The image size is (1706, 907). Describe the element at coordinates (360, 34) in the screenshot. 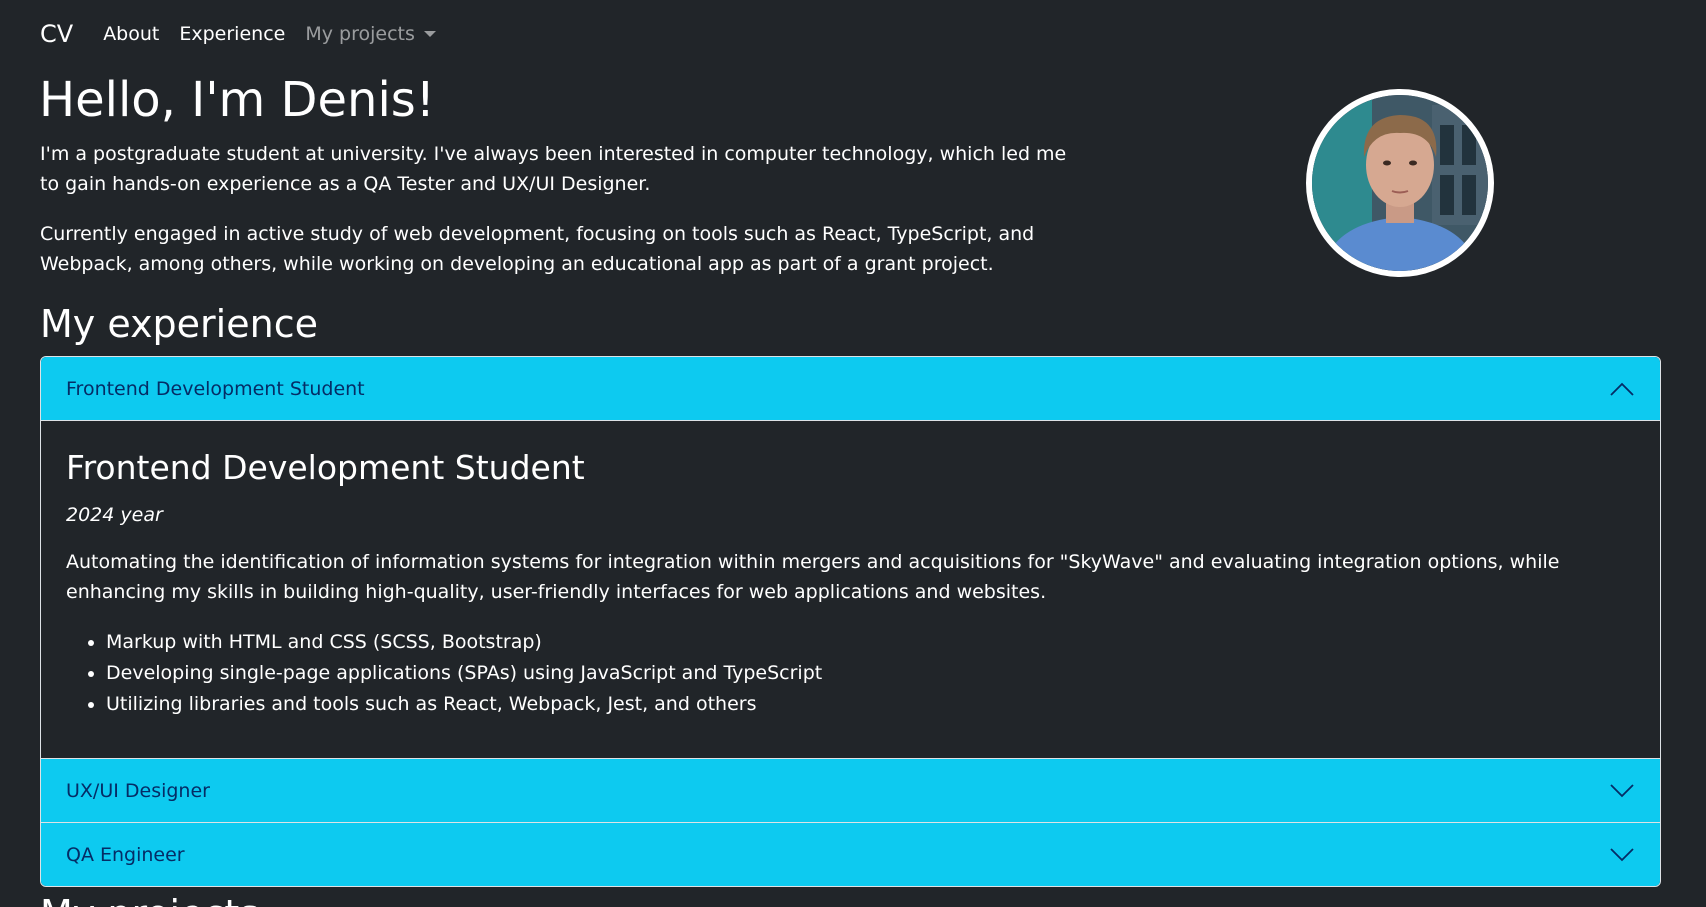

I see `nav-dropdown-label: My projects` at that location.